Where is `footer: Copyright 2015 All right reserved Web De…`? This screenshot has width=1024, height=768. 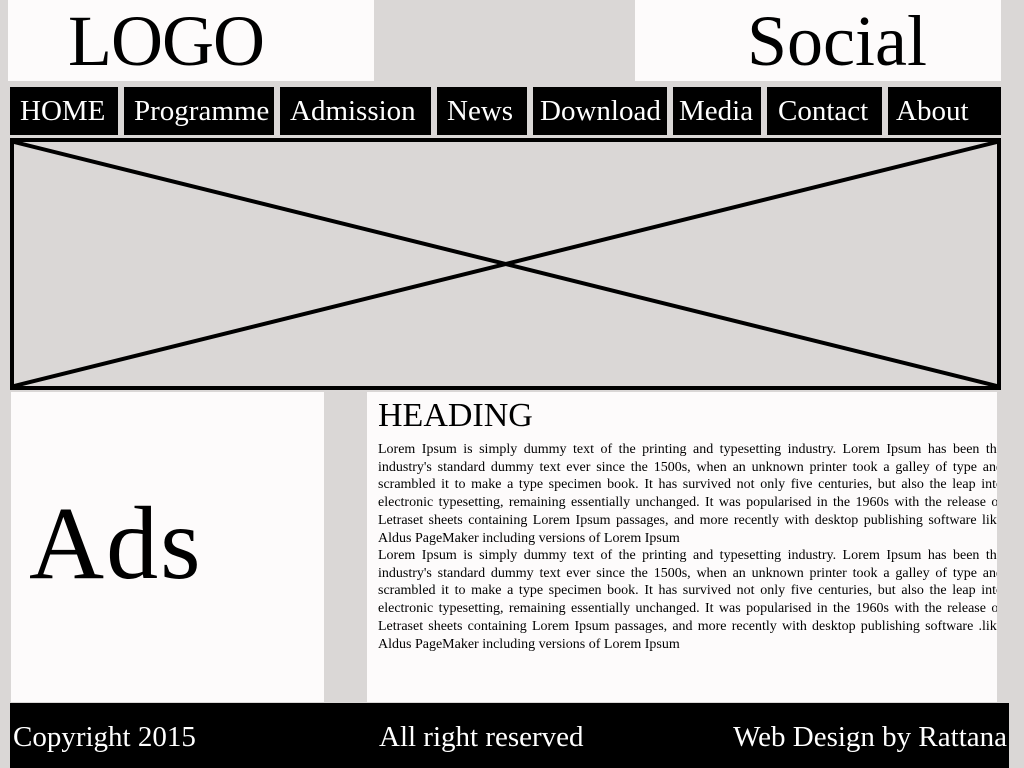
footer: Copyright 2015 All right reserved Web De… is located at coordinates (509, 735).